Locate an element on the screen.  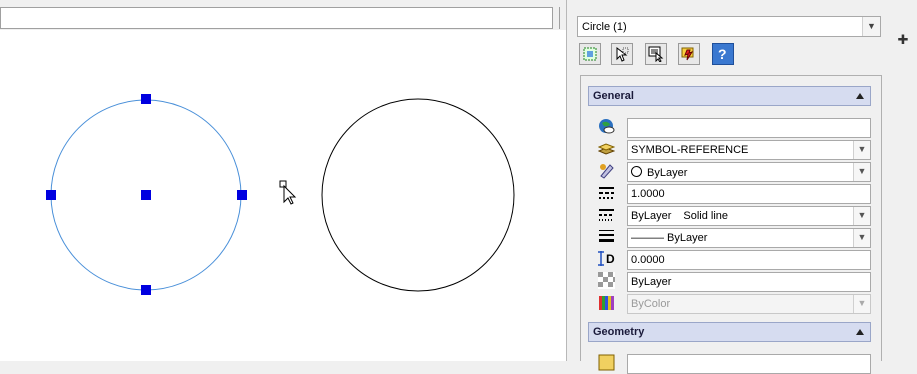
color-bylayer: ByLayer is located at coordinates (659, 172).